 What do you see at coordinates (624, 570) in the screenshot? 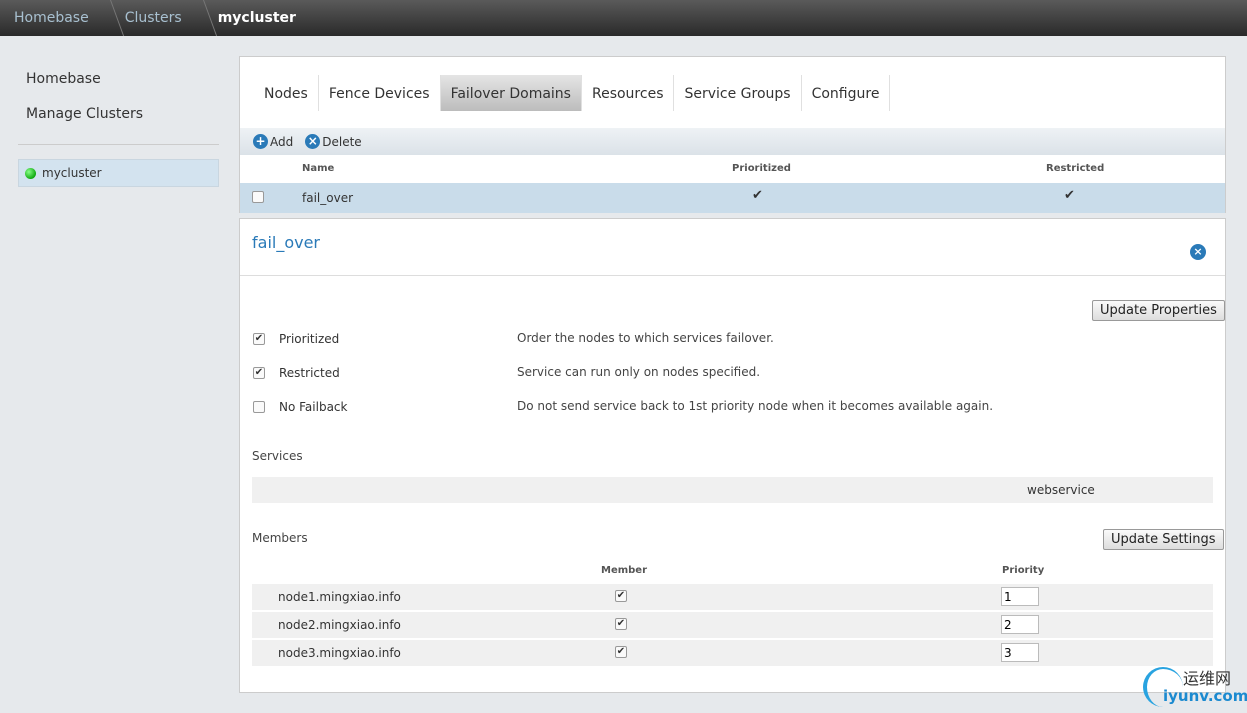
I see `col-member: Member` at bounding box center [624, 570].